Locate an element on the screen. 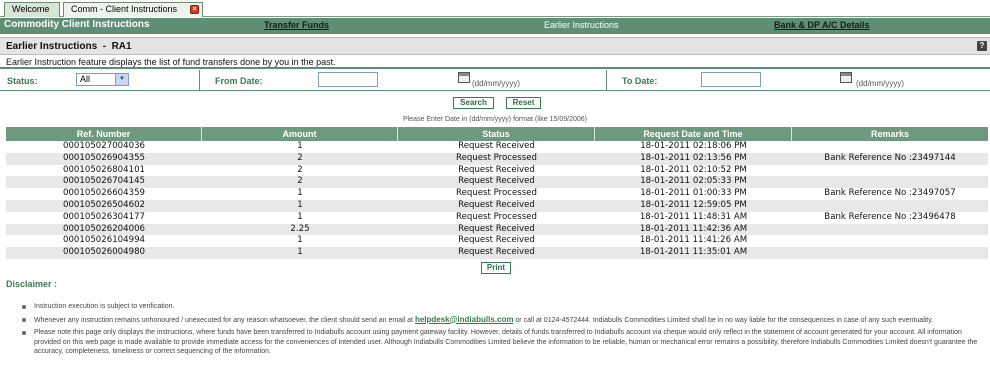  tab-strip: Welcome Comm - Client Instructions × is located at coordinates (495, 8).